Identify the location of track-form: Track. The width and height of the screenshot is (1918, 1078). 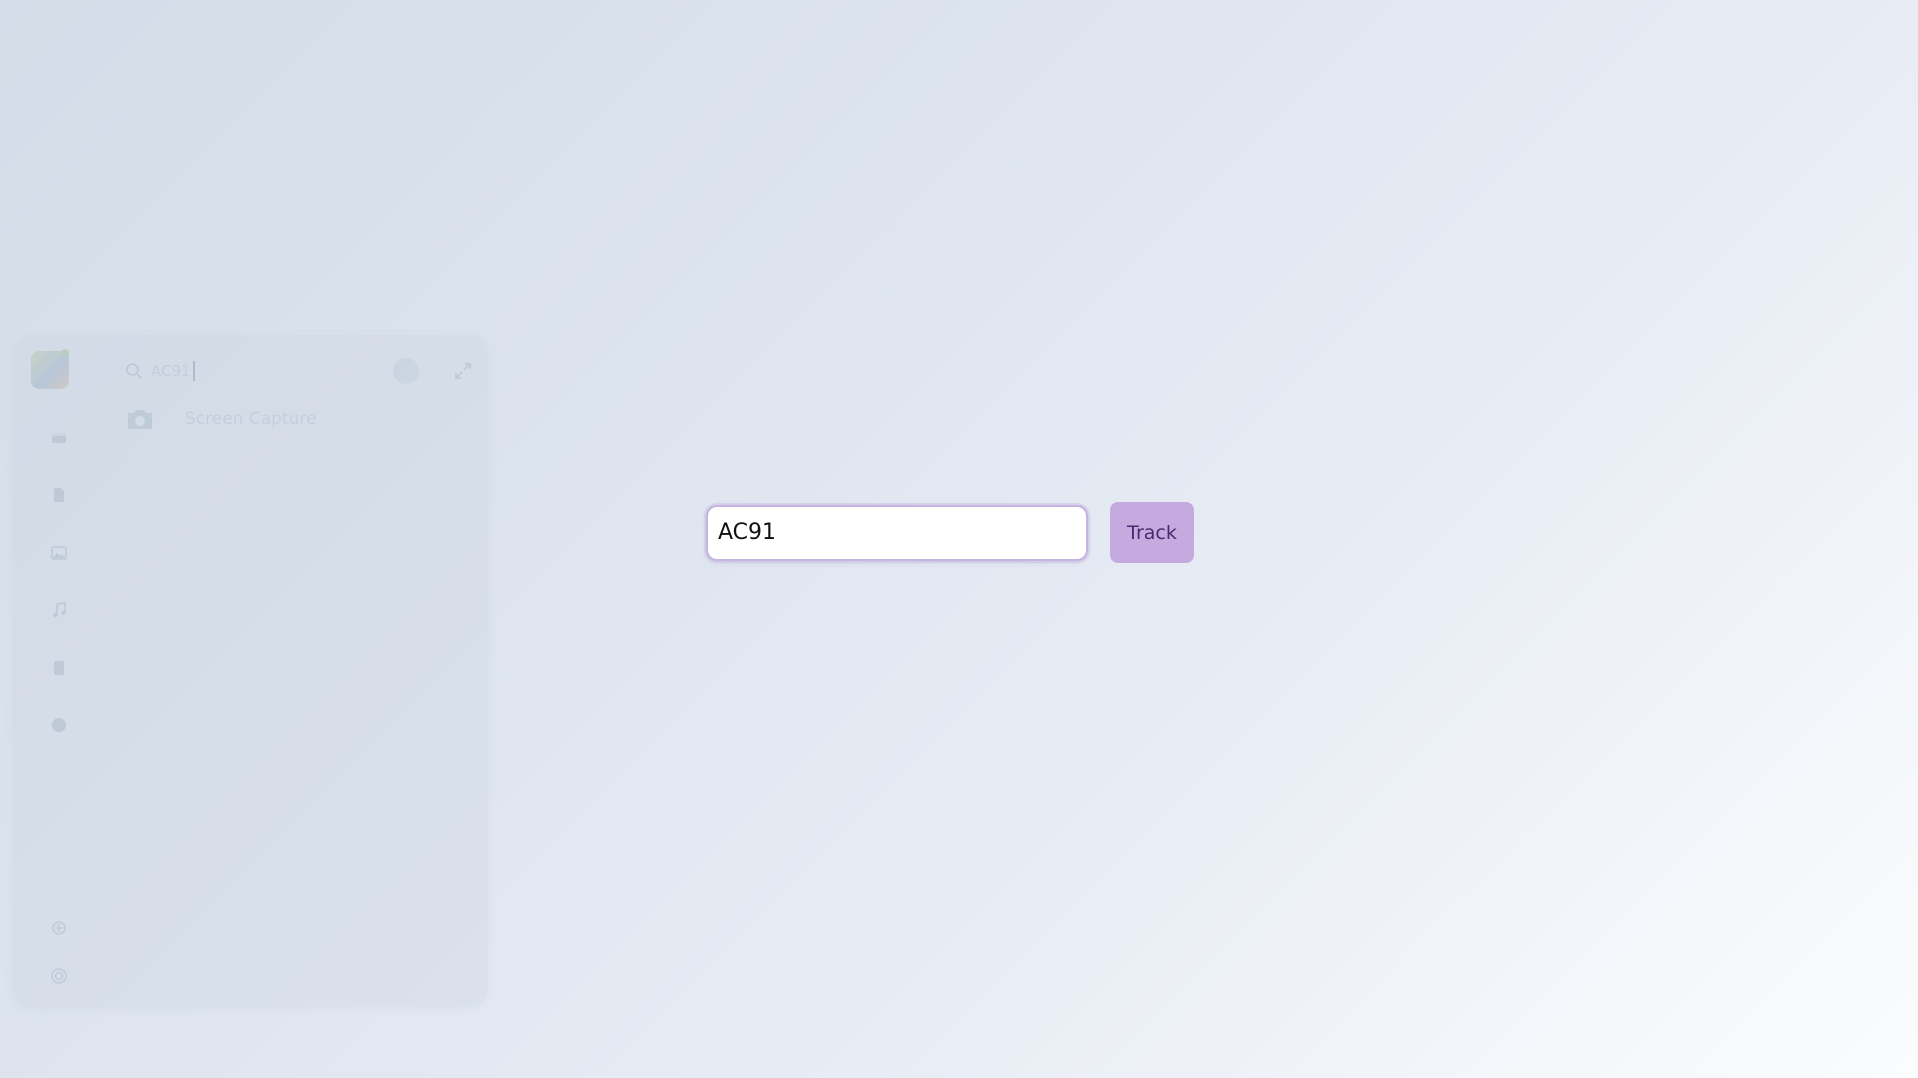
(950, 532).